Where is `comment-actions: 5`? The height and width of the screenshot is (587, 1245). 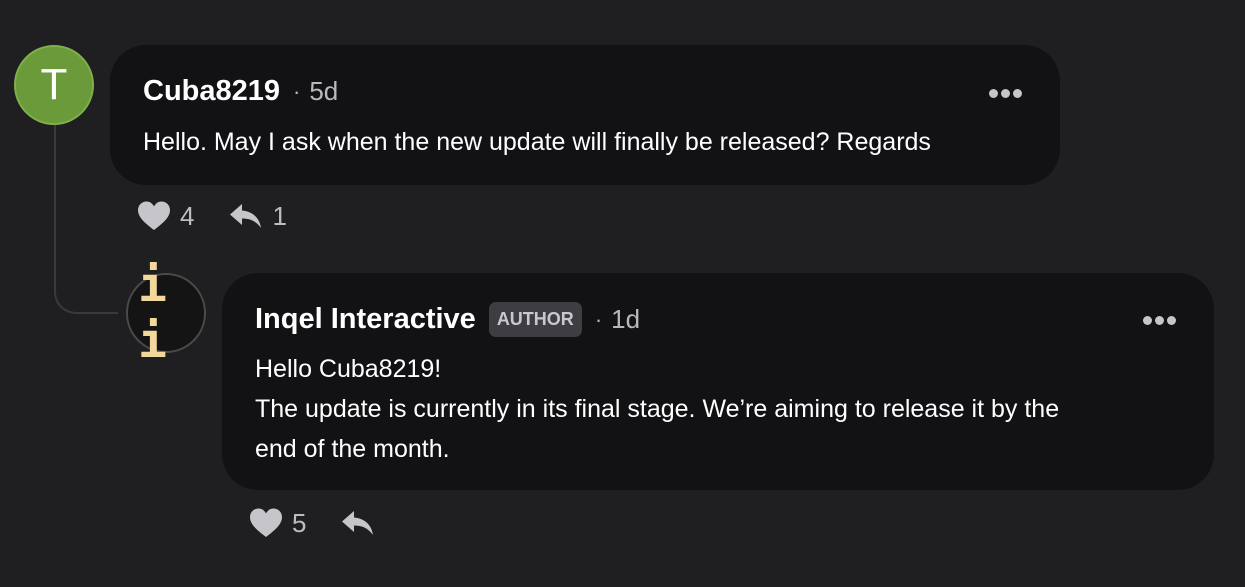
comment-actions: 5 is located at coordinates (312, 523).